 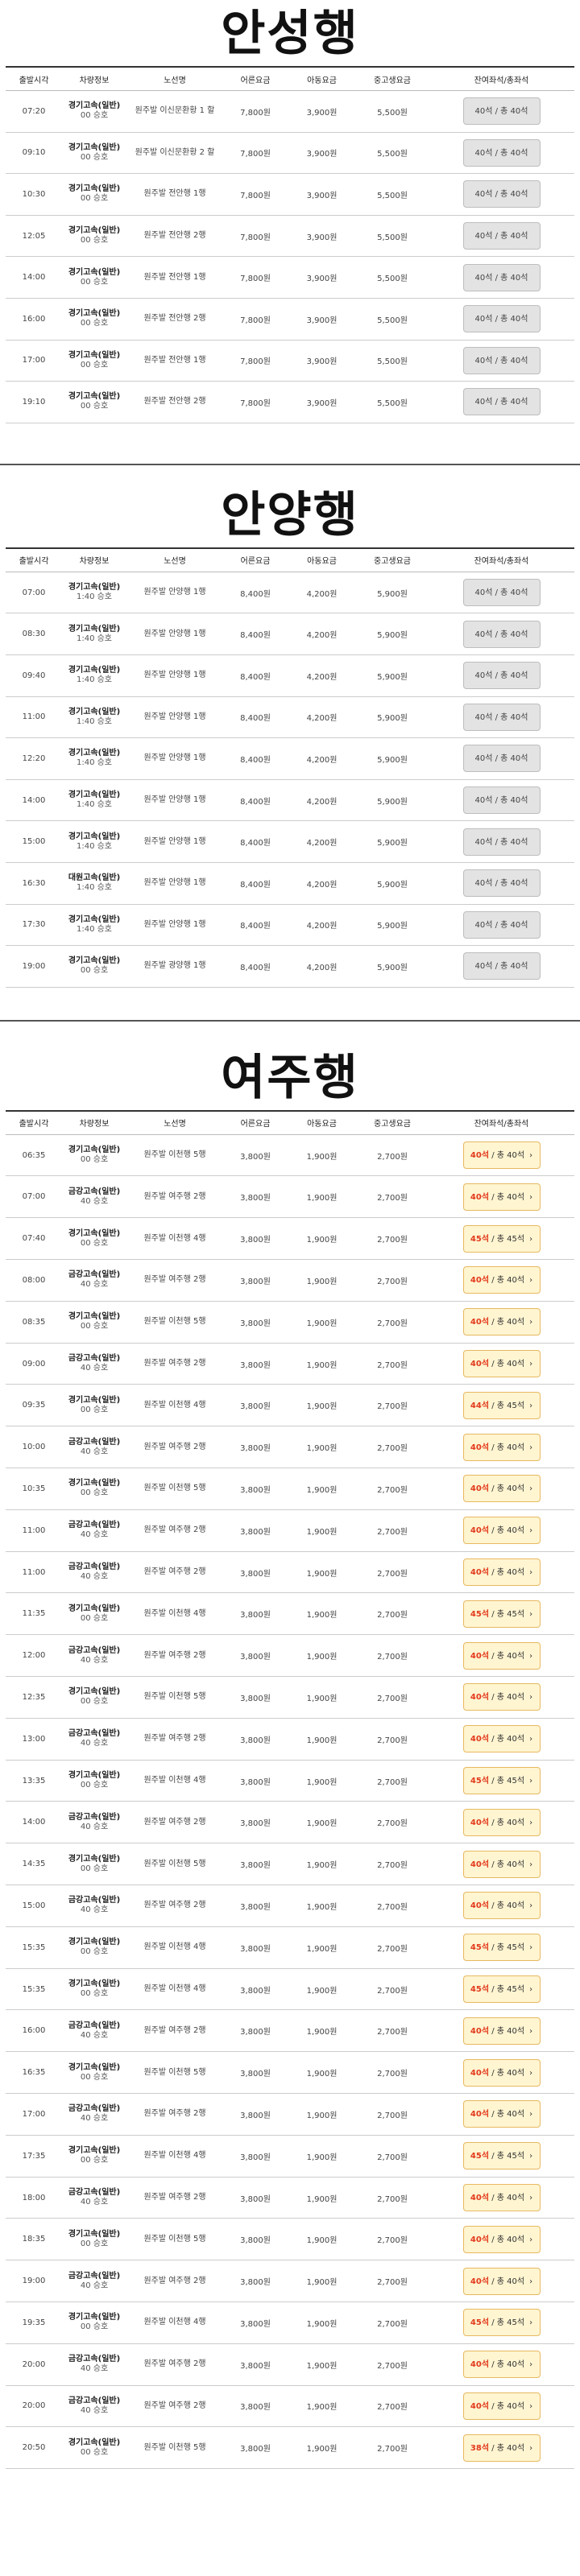 I want to click on departure-time: 17:00, so click(x=34, y=360).